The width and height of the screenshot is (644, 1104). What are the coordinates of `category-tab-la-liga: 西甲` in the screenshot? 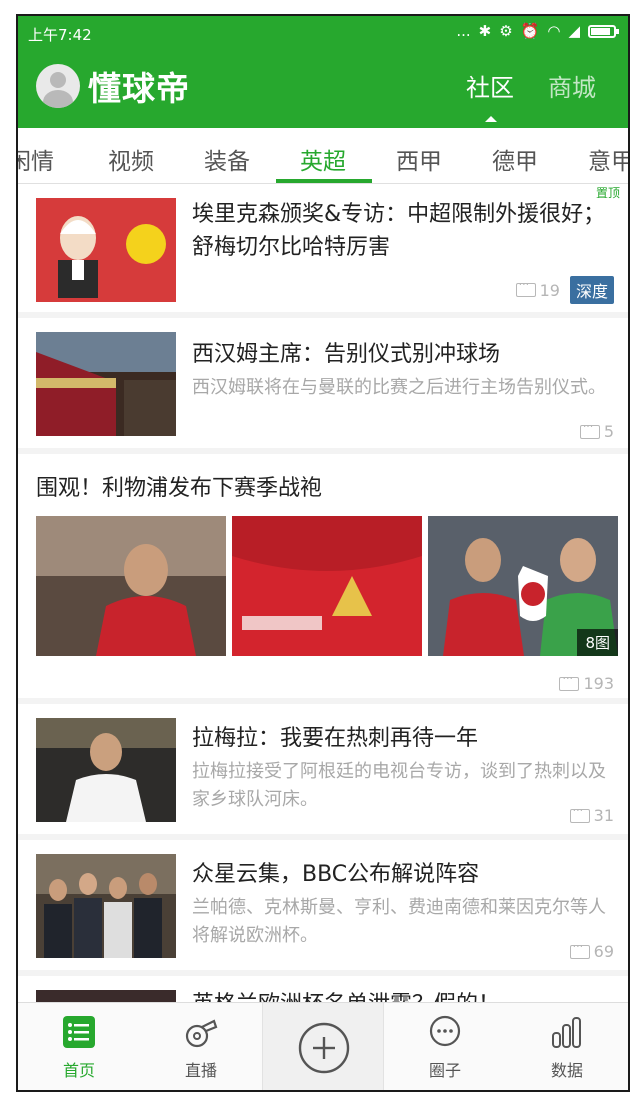 It's located at (419, 159).